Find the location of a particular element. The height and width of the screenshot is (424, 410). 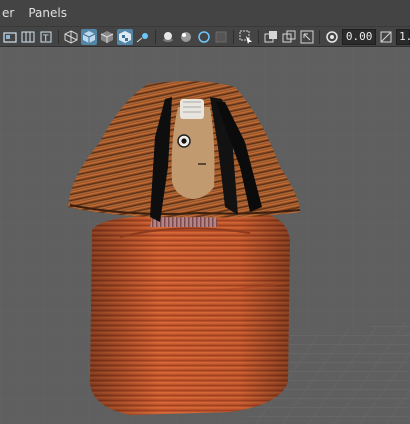

sphere-shaded-icon is located at coordinates (168, 37).